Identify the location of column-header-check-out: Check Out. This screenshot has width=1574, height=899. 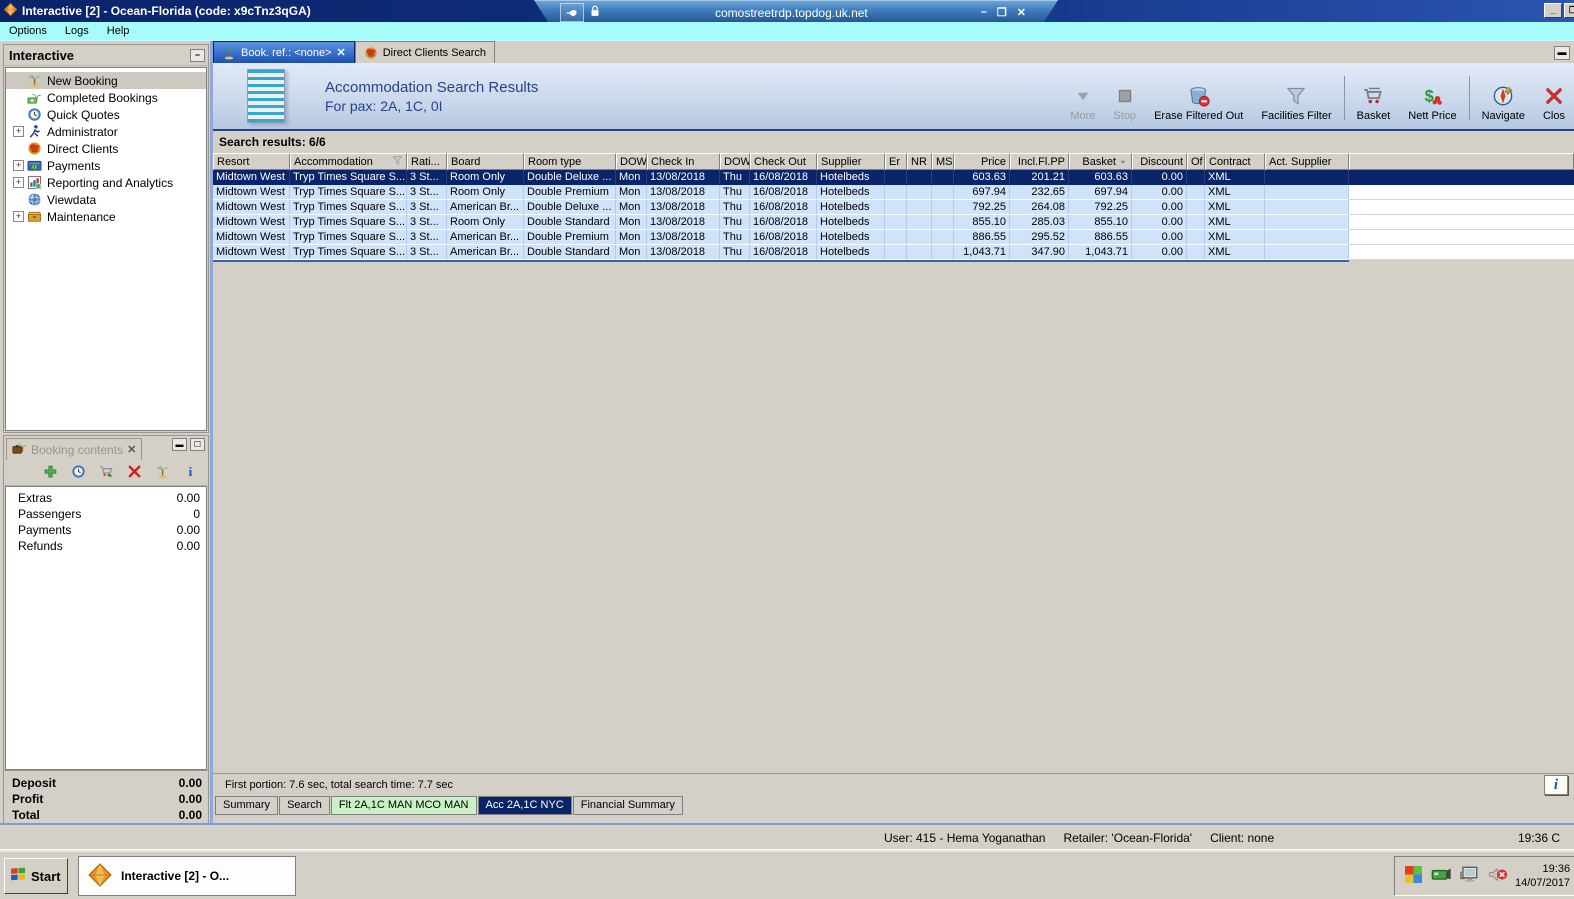
(783, 161).